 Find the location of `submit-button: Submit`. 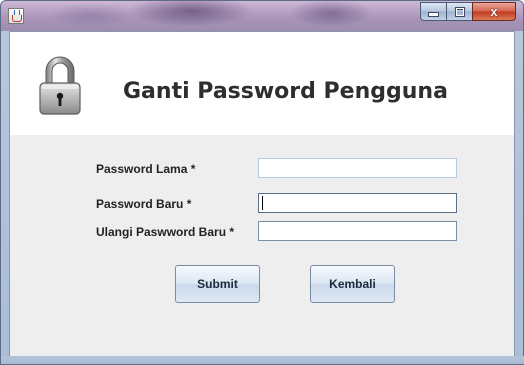

submit-button: Submit is located at coordinates (217, 284).